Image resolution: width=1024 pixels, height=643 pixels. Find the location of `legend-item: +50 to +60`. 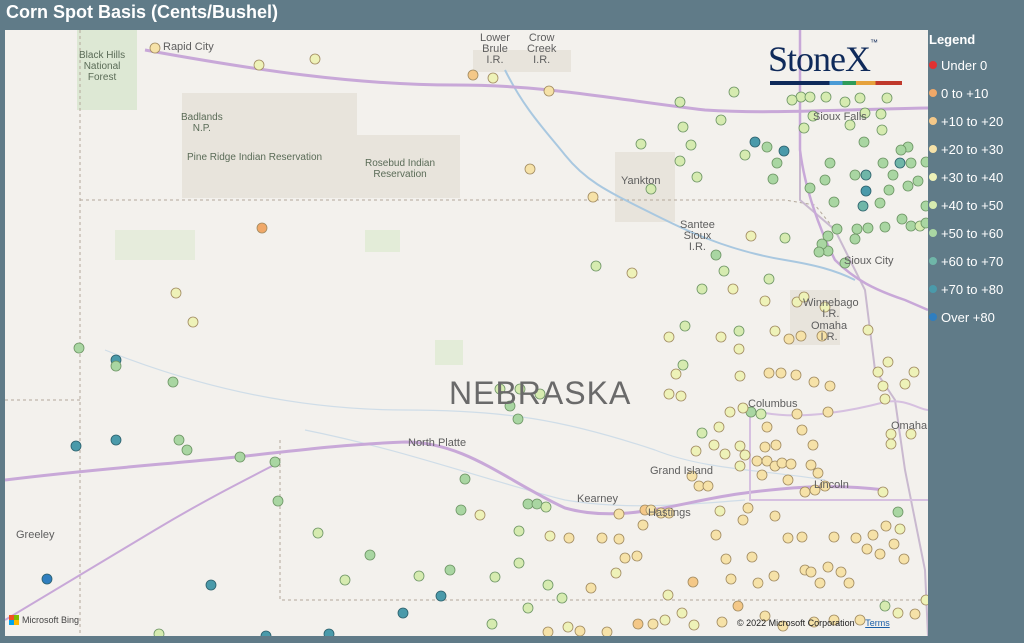

legend-item: +50 to +60 is located at coordinates (966, 233).